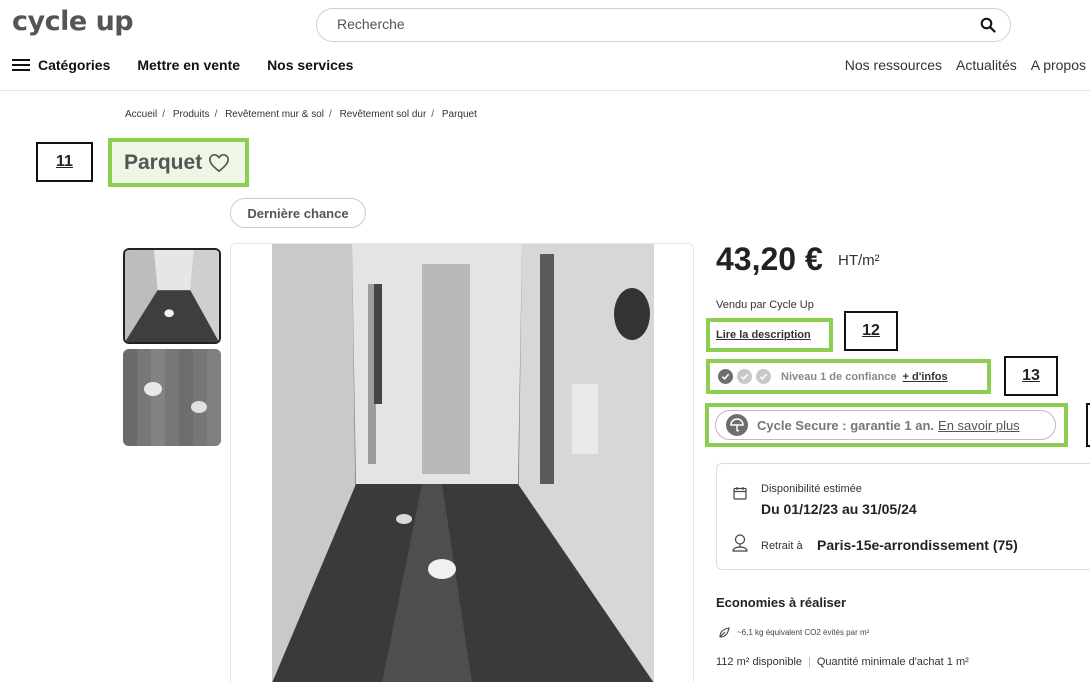  What do you see at coordinates (979, 425) in the screenshot?
I see `learn-more-link: En savoir plus` at bounding box center [979, 425].